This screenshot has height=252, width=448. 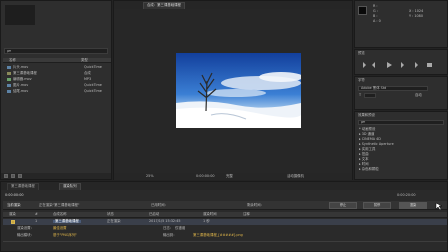 What do you see at coordinates (374, 88) in the screenshot?
I see `font-name: Adobe 黑体 Std` at bounding box center [374, 88].